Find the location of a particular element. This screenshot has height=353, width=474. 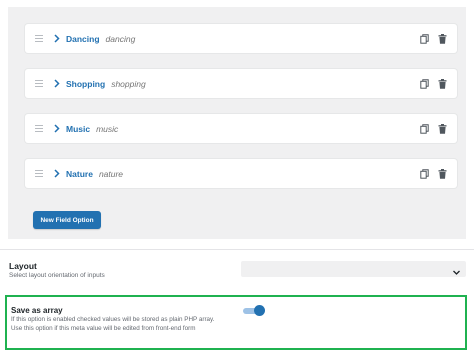

save-as-array-title: Save as array is located at coordinates (37, 310).